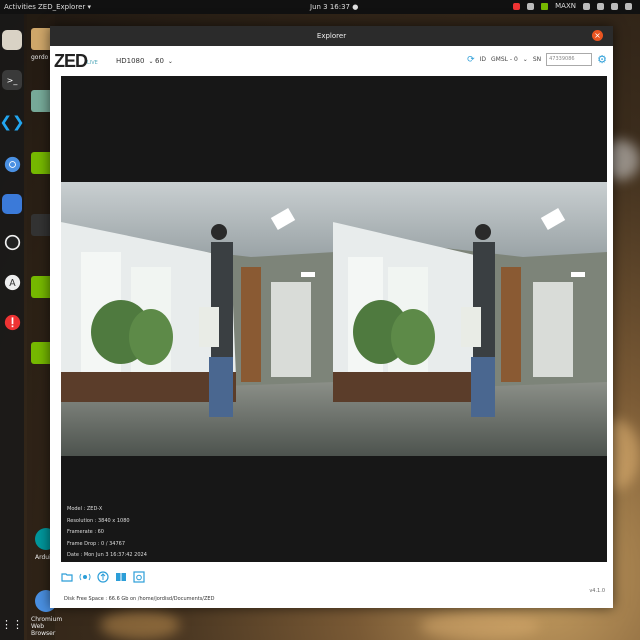 Image resolution: width=640 pixels, height=640 pixels. Describe the element at coordinates (130, 61) in the screenshot. I see `resolution-value: HD1080` at that location.